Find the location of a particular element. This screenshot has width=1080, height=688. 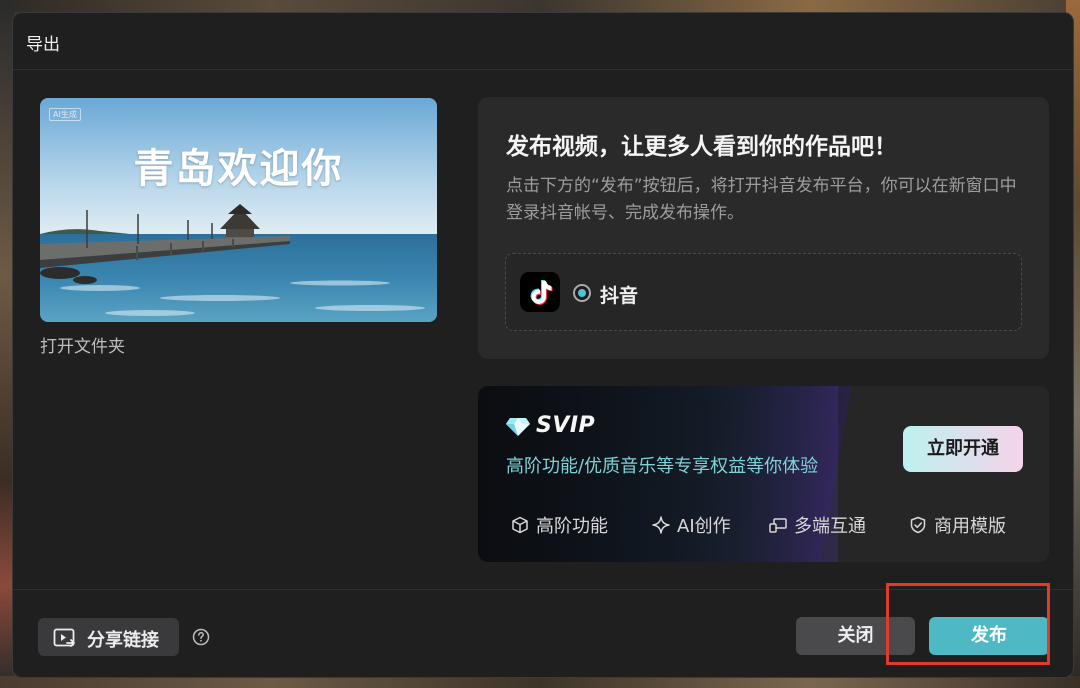

feature-advanced: 高阶功能 is located at coordinates (559, 525).